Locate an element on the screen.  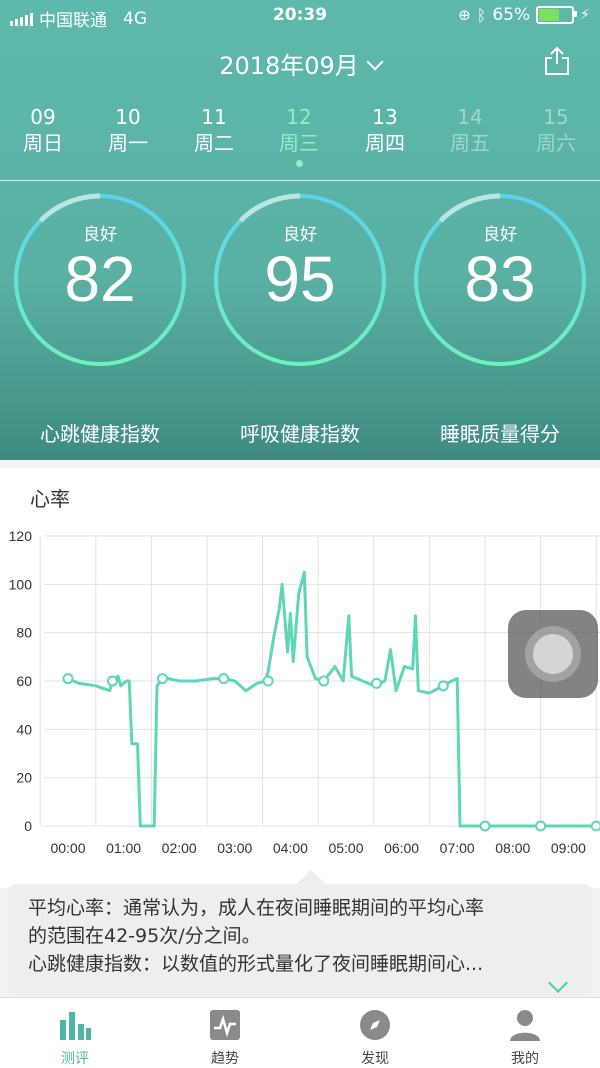
y-tick-label: 120 is located at coordinates (21, 536).